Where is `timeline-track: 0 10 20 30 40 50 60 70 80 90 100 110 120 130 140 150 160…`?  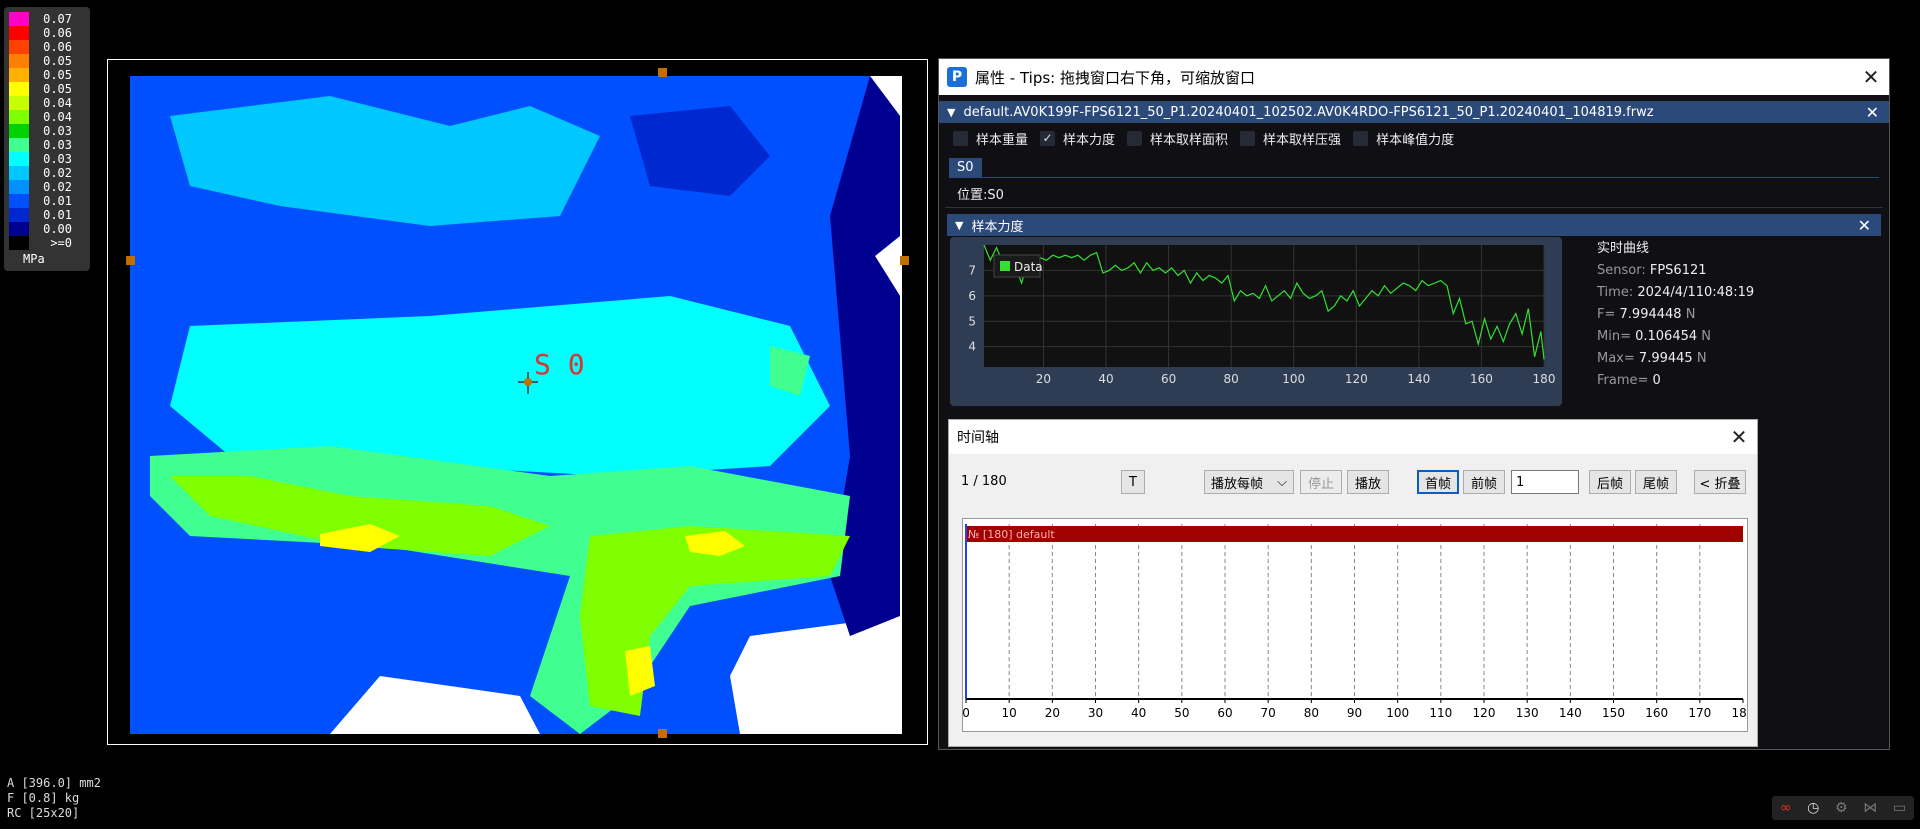
timeline-track: 0 10 20 30 40 50 60 70 80 90 100 110 120 130 140 150 160… is located at coordinates (1355, 625).